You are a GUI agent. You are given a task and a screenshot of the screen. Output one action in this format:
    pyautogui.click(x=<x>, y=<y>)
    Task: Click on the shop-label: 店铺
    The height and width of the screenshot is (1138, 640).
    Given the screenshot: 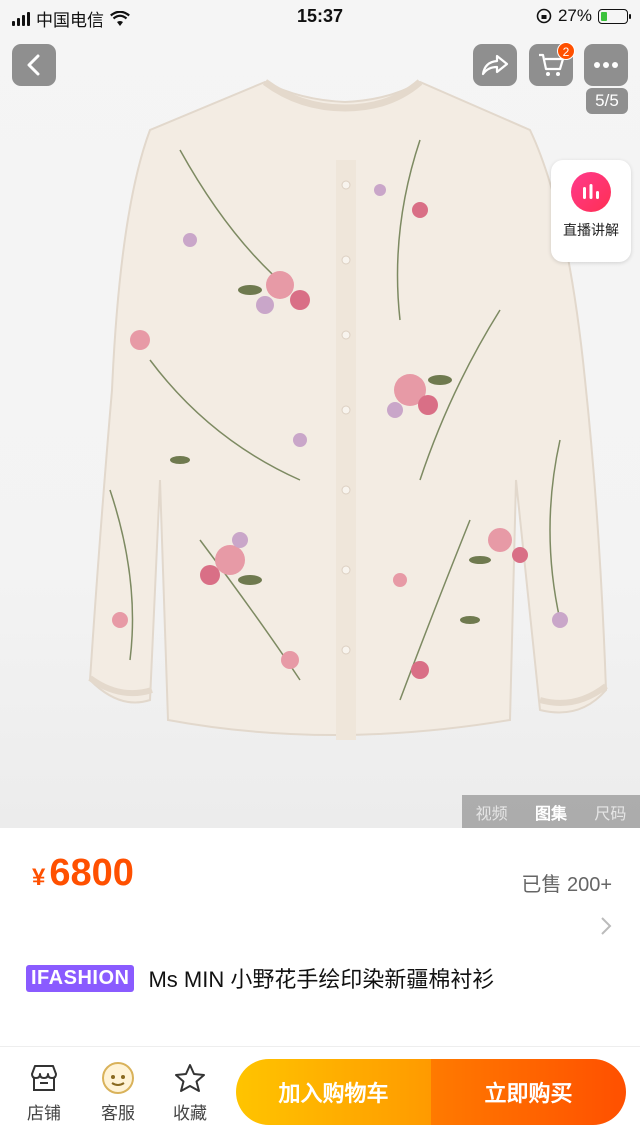 What is the action you would take?
    pyautogui.click(x=44, y=1113)
    